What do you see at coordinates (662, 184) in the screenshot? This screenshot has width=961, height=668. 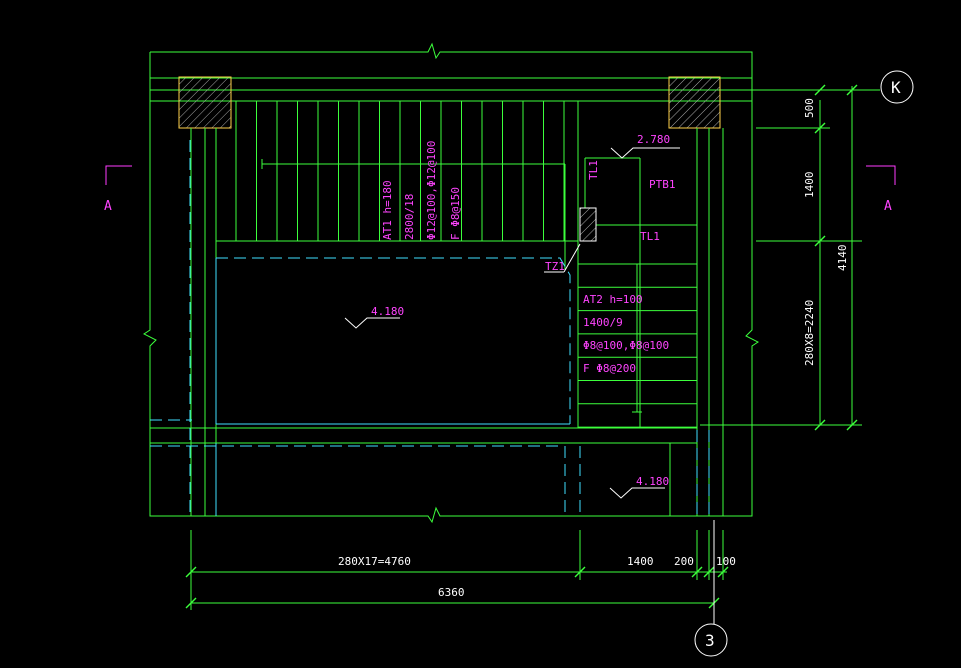 I see `ptb1-label: PTB1` at bounding box center [662, 184].